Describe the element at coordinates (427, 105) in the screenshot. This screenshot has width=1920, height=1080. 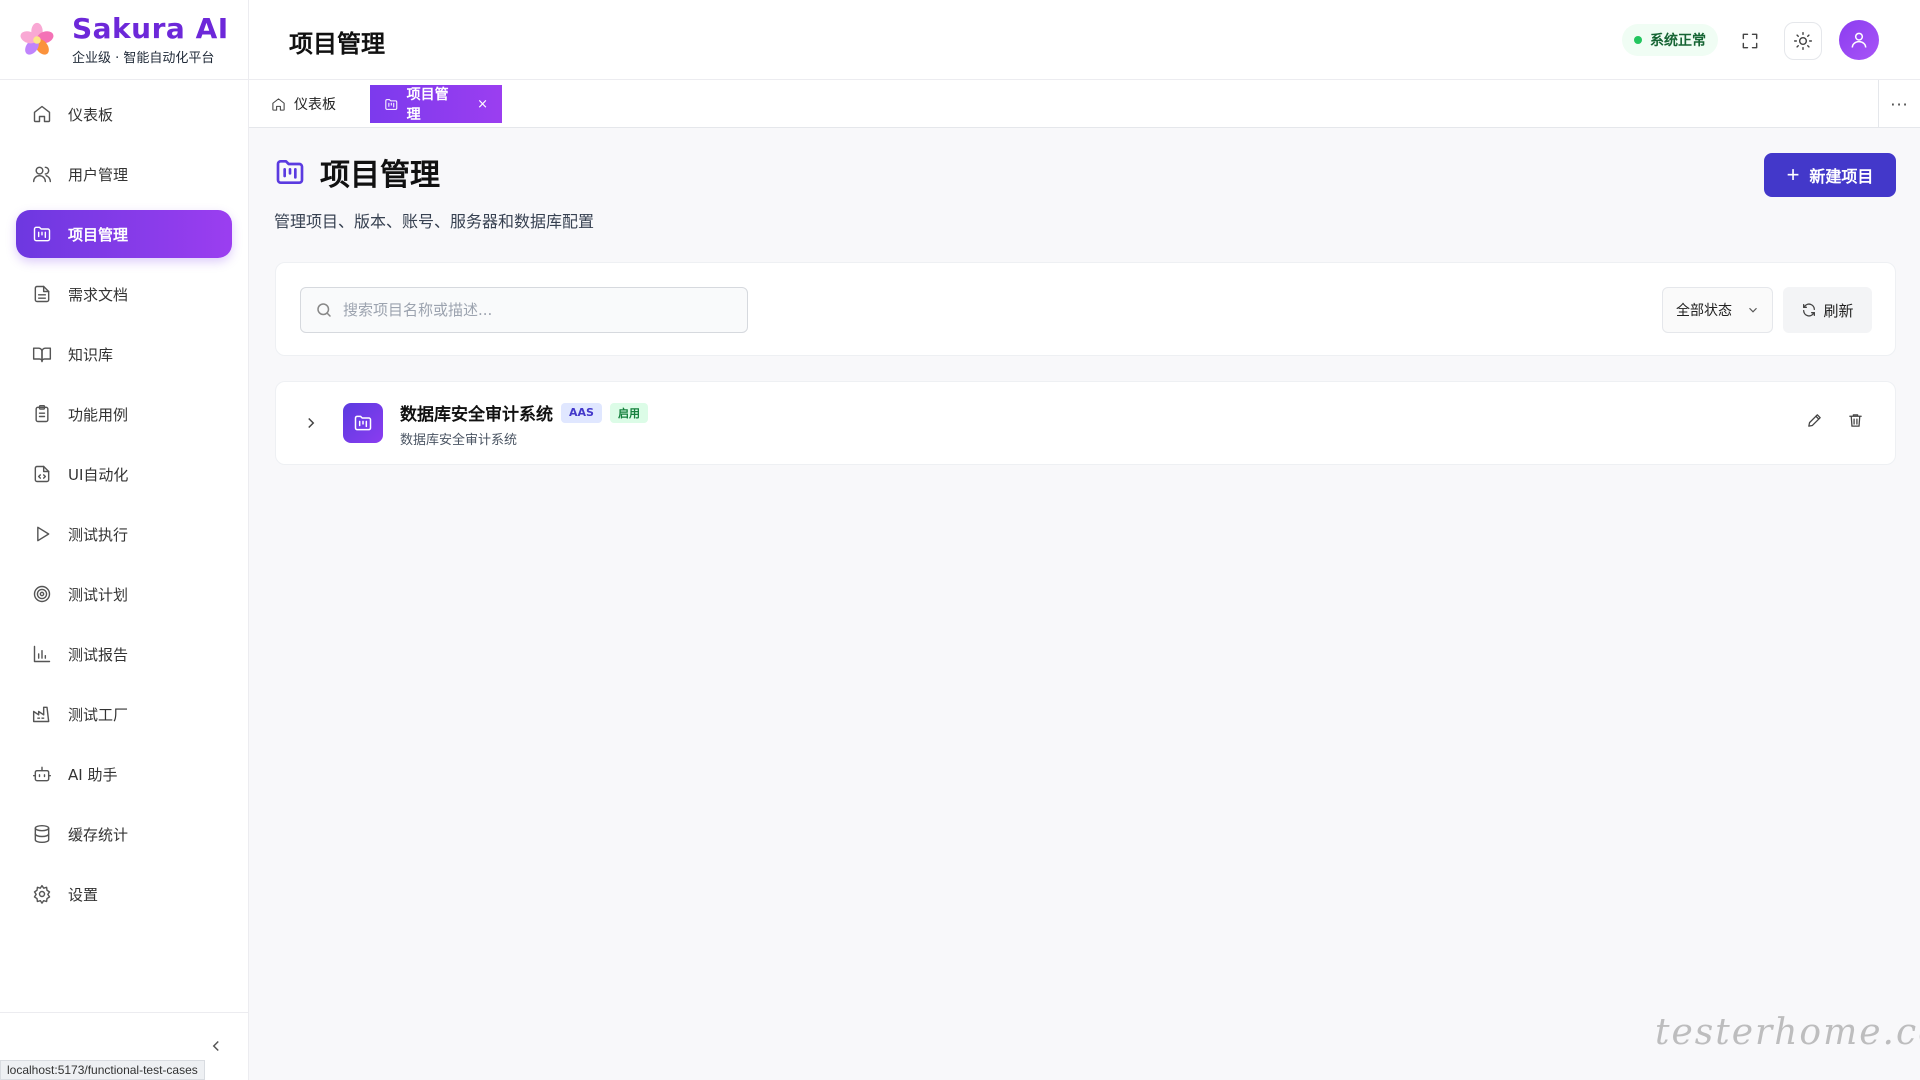
I see `tab-label: 项目管理` at that location.